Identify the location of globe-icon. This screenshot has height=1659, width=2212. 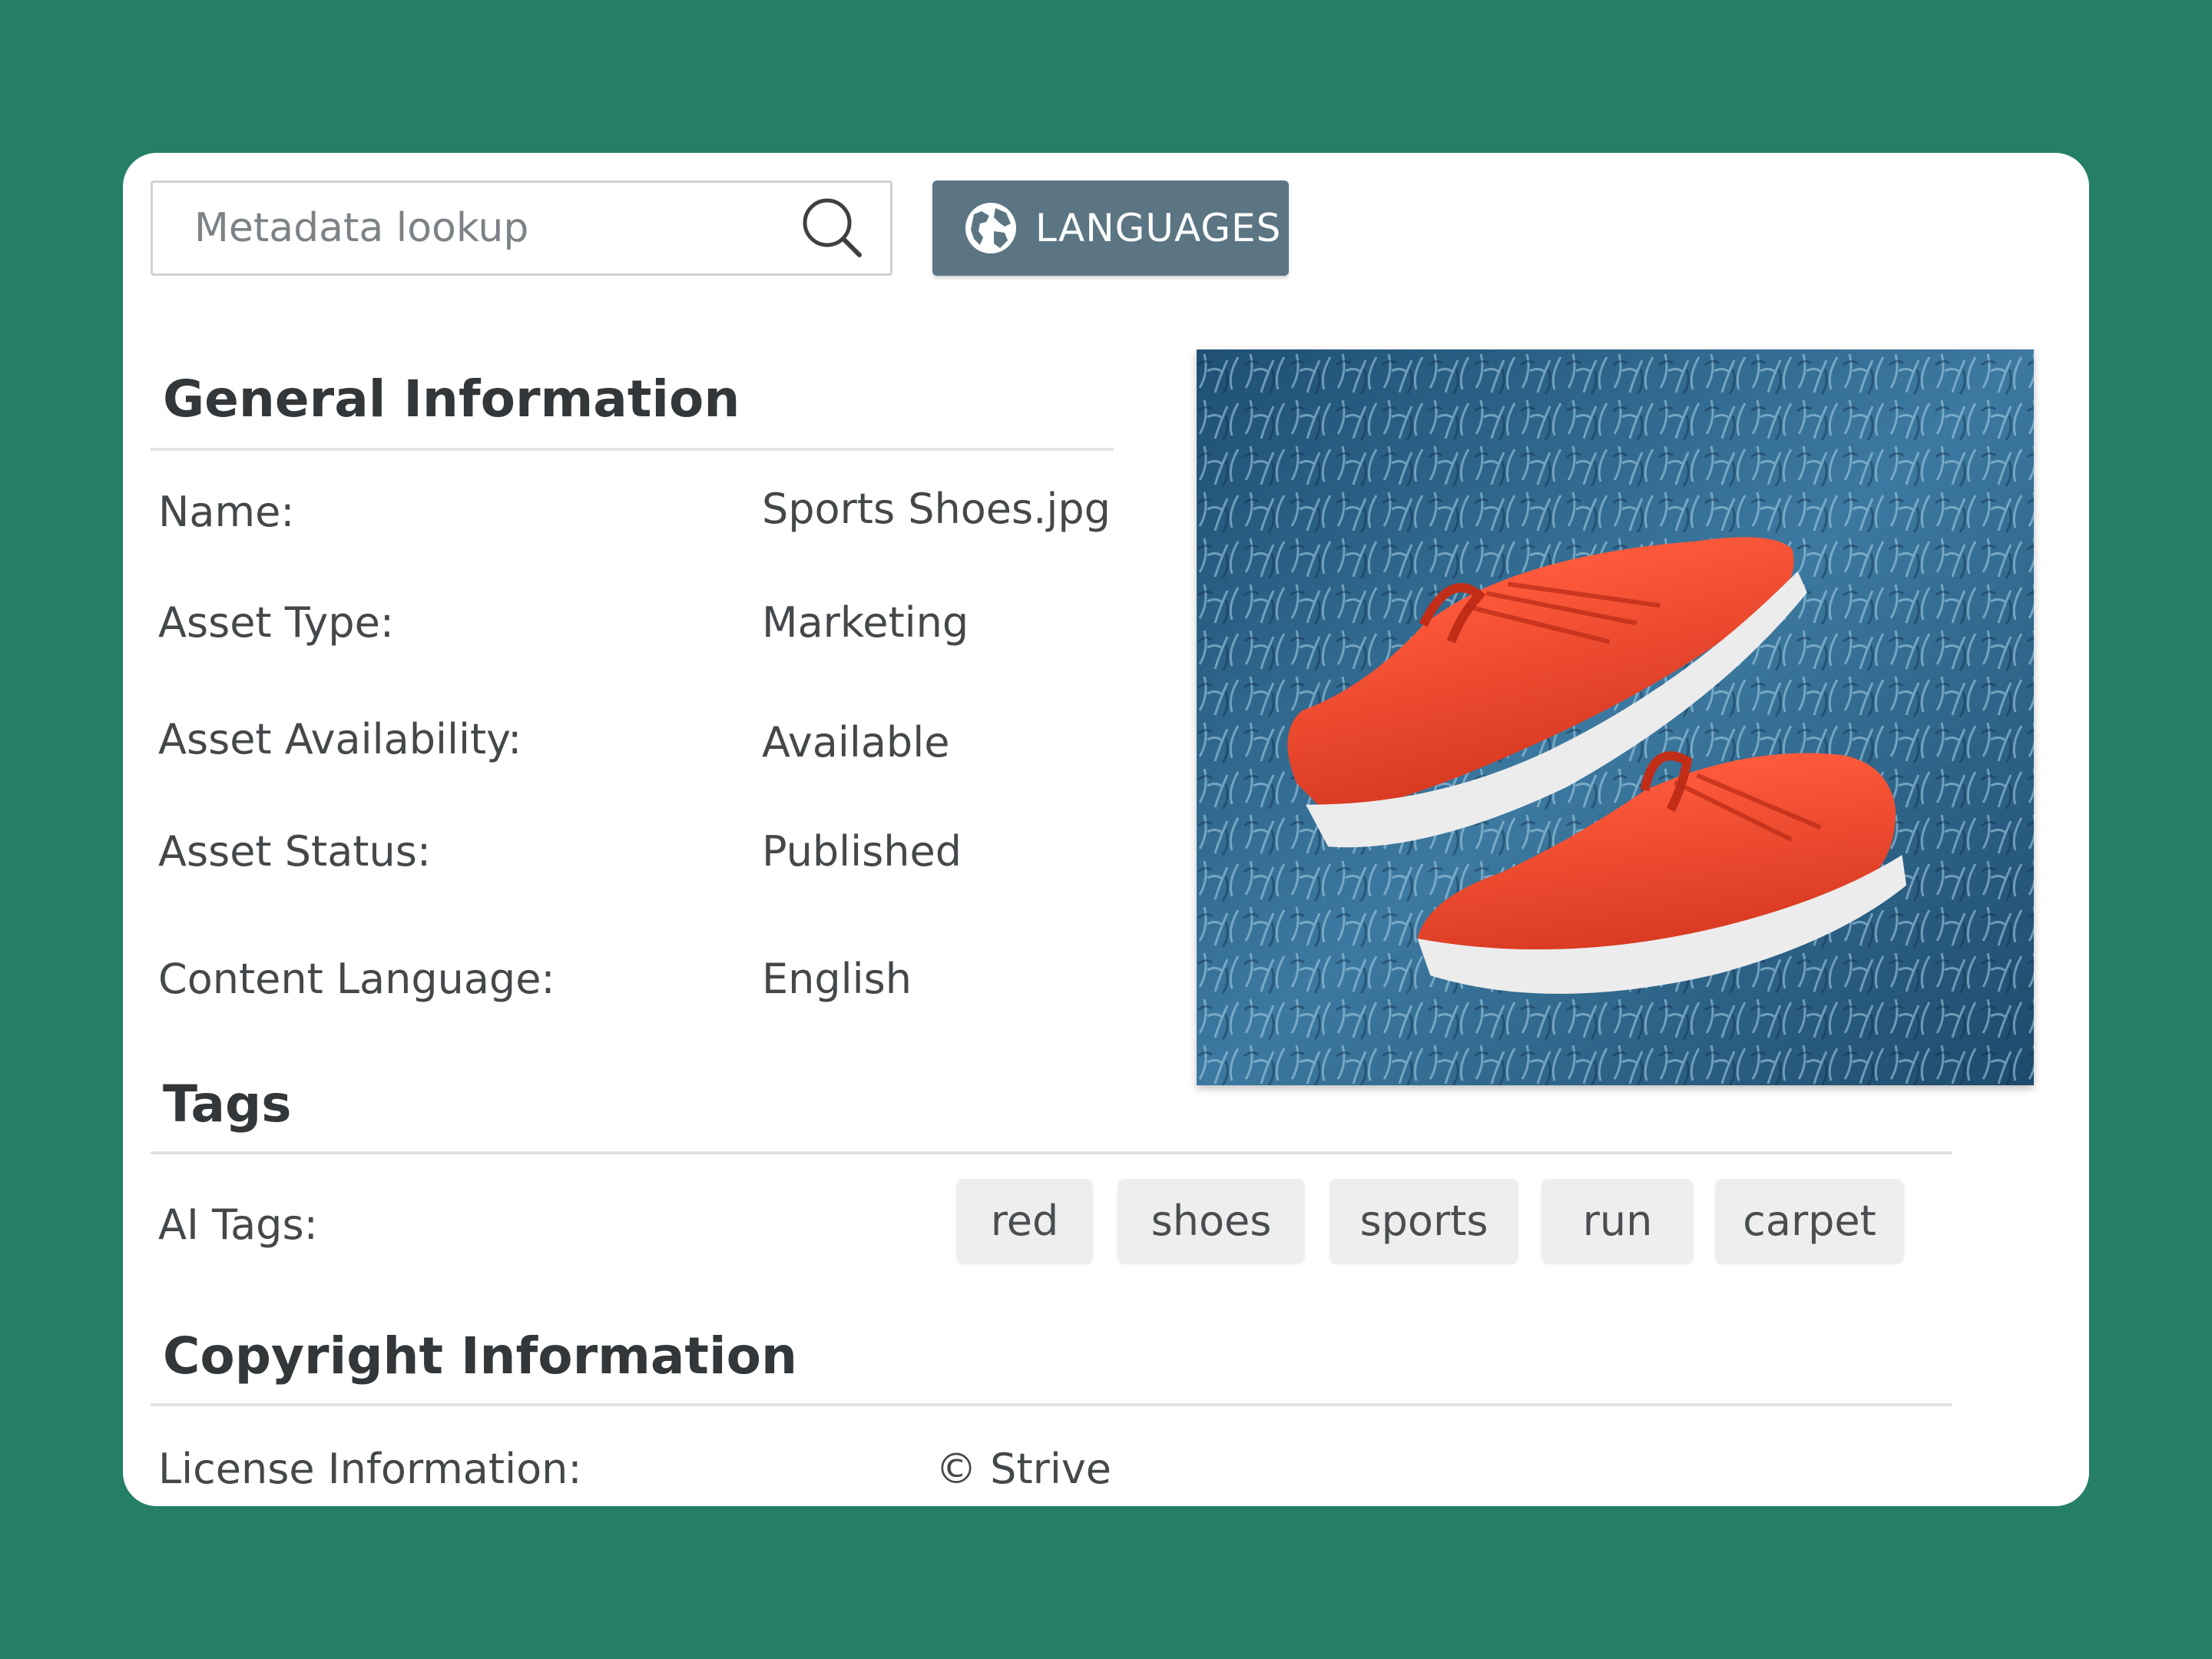
(991, 228).